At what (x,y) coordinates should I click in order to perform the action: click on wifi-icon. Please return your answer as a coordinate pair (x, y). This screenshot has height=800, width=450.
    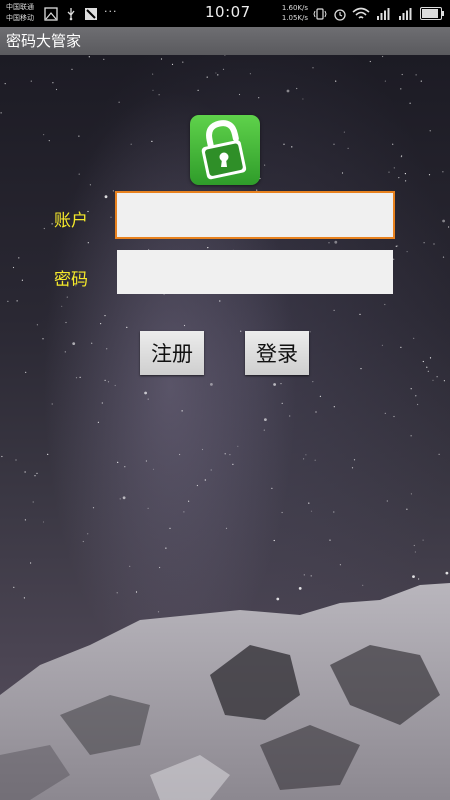
    Looking at the image, I should click on (361, 14).